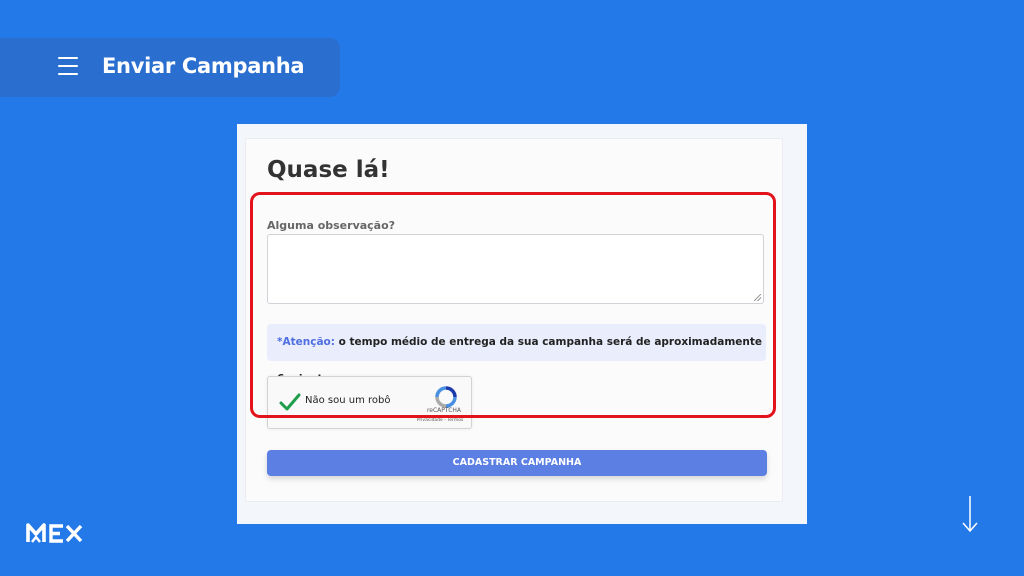 This screenshot has height=576, width=1024. Describe the element at coordinates (203, 66) in the screenshot. I see `page-title: Enviar Campanha` at that location.